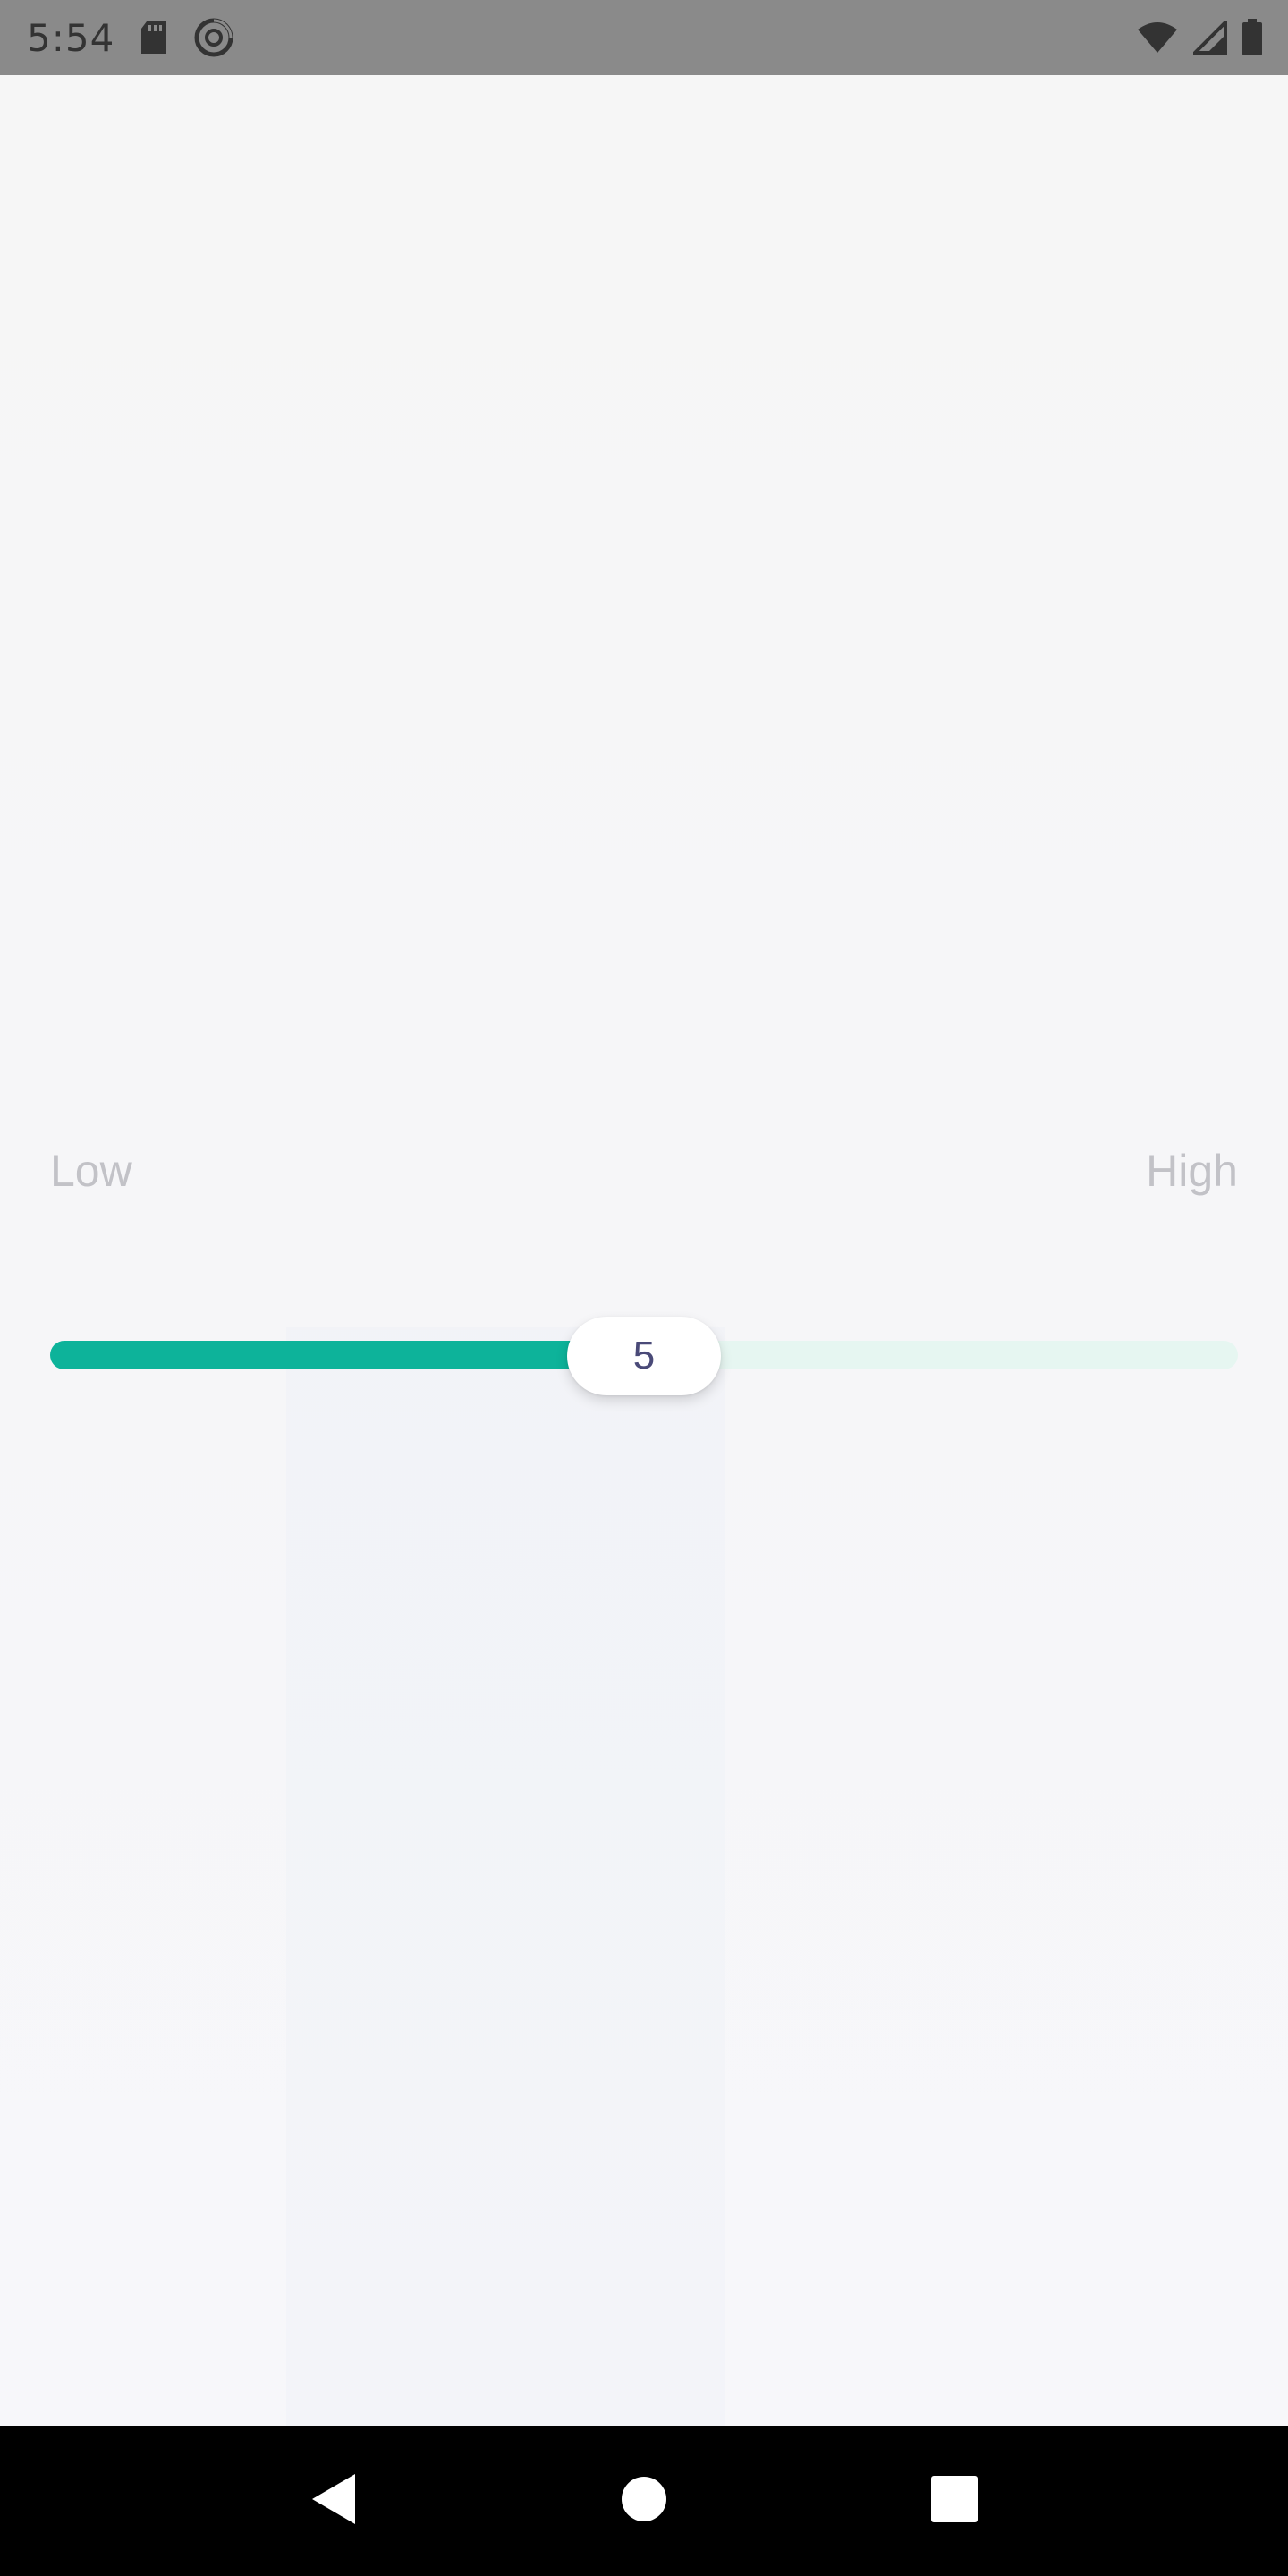 The image size is (1288, 2576). What do you see at coordinates (130, 37) in the screenshot?
I see `status-left: 5:54` at bounding box center [130, 37].